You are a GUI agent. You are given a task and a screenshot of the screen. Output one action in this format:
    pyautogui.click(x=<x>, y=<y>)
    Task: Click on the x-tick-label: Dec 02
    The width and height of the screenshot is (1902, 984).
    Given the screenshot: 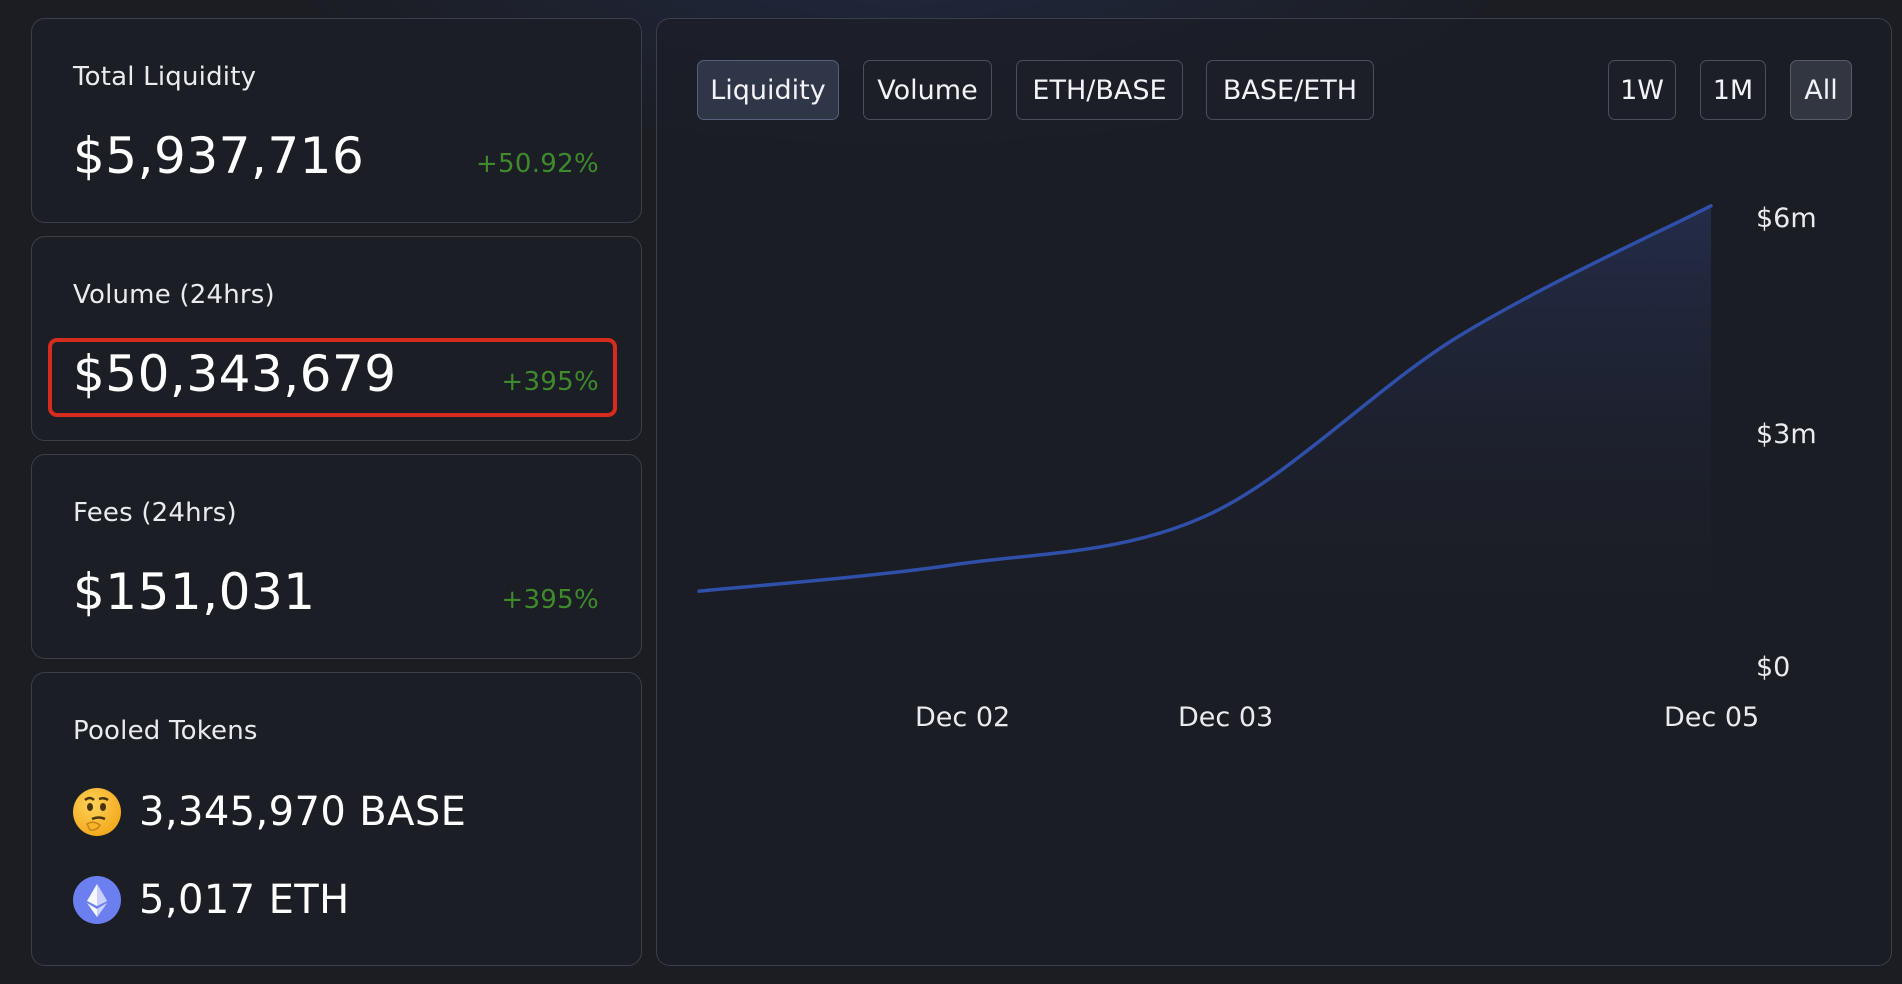 What is the action you would take?
    pyautogui.click(x=963, y=717)
    